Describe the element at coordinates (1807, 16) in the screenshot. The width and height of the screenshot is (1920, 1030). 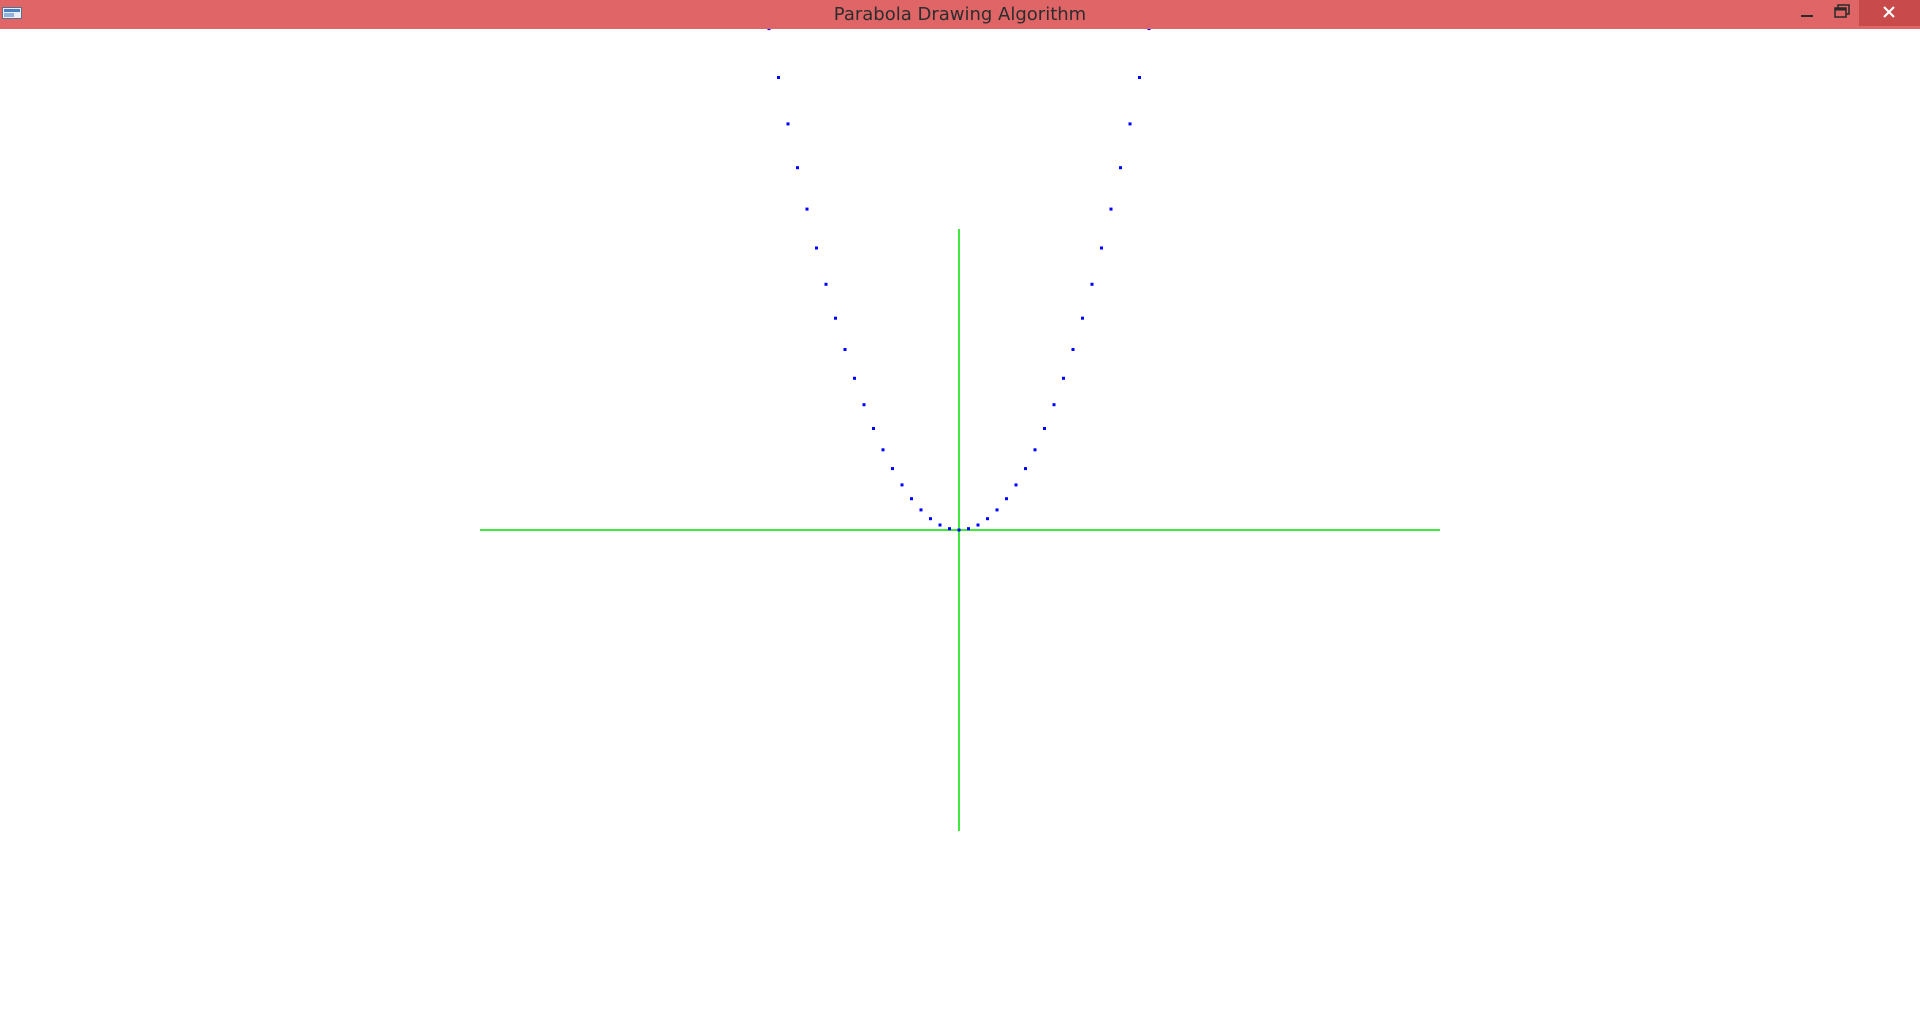
I see `minimize-icon` at that location.